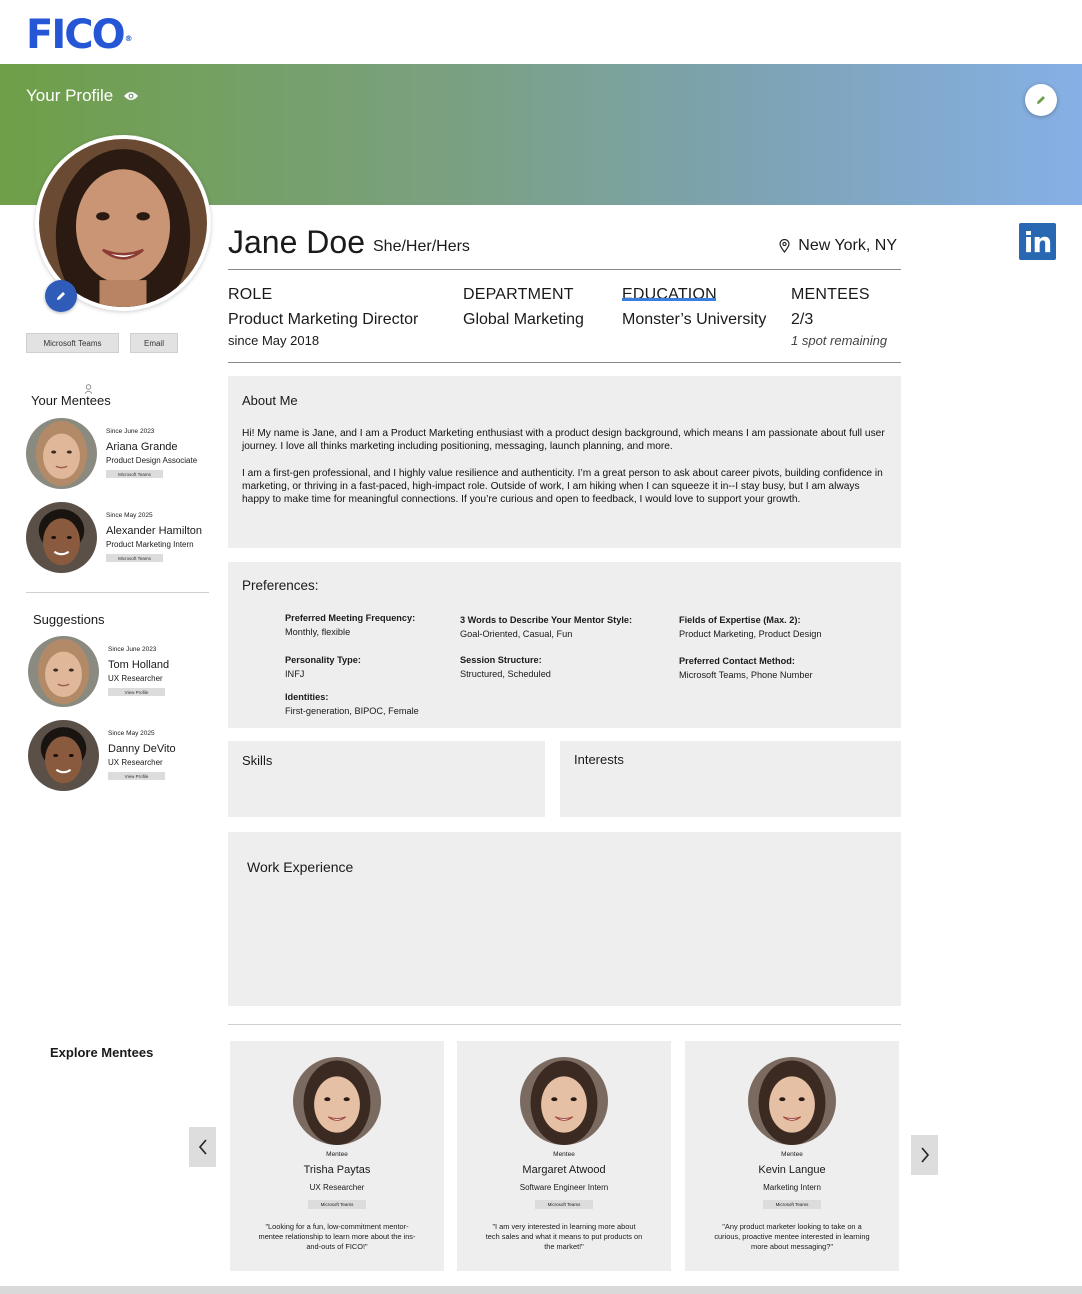  What do you see at coordinates (318, 632) in the screenshot?
I see `pref-value: Monthly, flexible` at bounding box center [318, 632].